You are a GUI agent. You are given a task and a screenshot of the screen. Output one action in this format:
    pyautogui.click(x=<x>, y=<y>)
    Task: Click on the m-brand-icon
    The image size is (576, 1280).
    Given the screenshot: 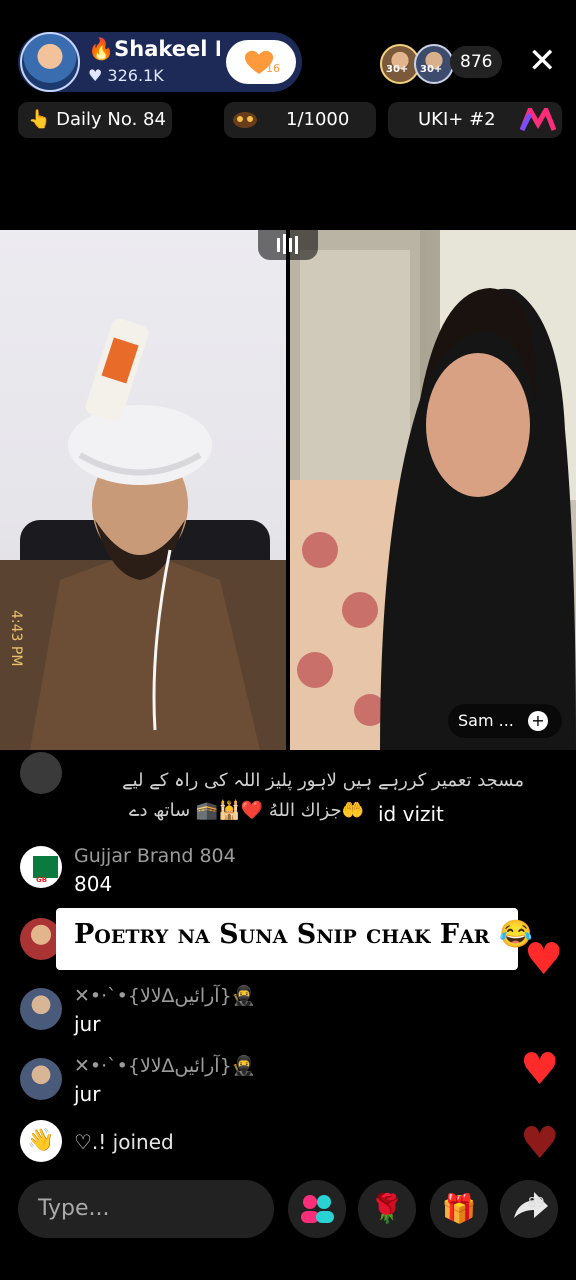 What is the action you would take?
    pyautogui.click(x=538, y=124)
    